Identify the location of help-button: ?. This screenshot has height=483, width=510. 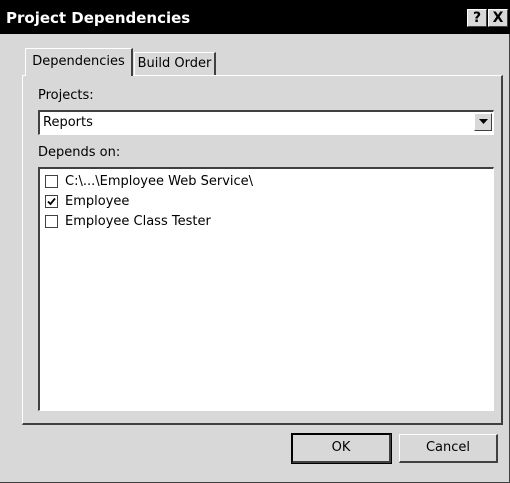
(477, 18).